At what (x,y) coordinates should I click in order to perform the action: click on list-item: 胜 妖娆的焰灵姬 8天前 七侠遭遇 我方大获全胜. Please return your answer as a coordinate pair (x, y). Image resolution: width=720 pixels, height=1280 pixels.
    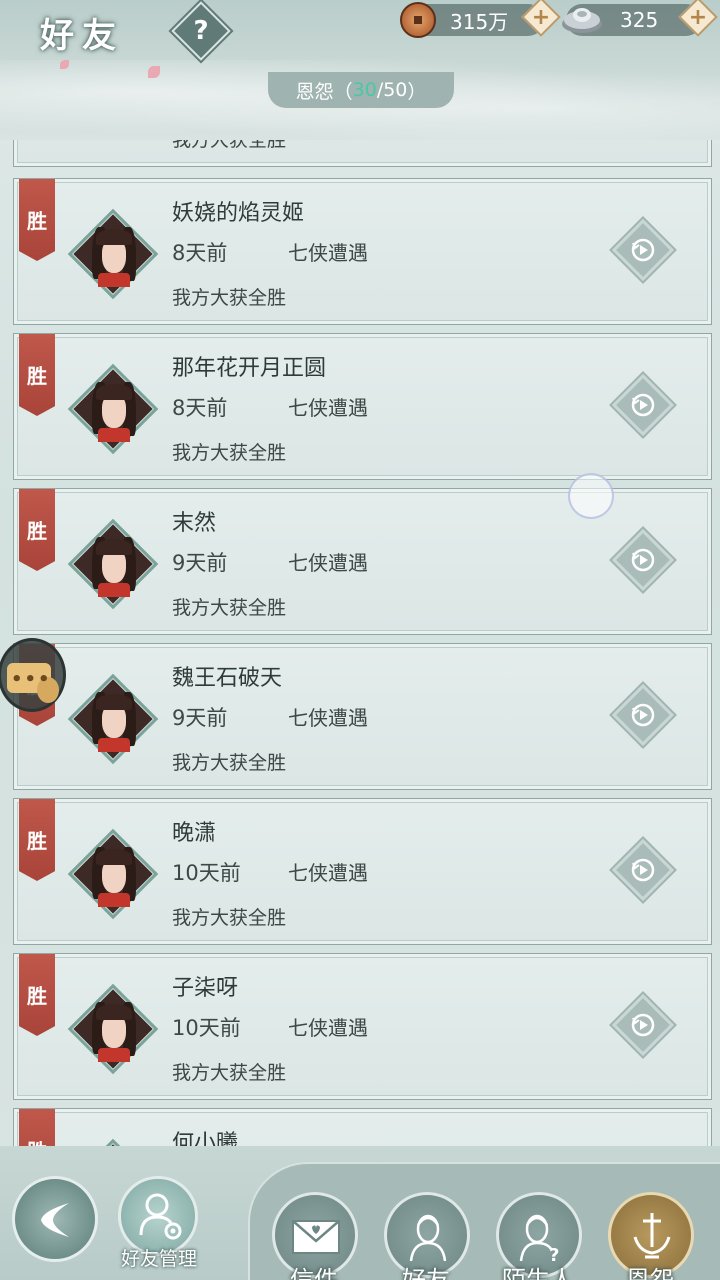
    Looking at the image, I should click on (362, 251).